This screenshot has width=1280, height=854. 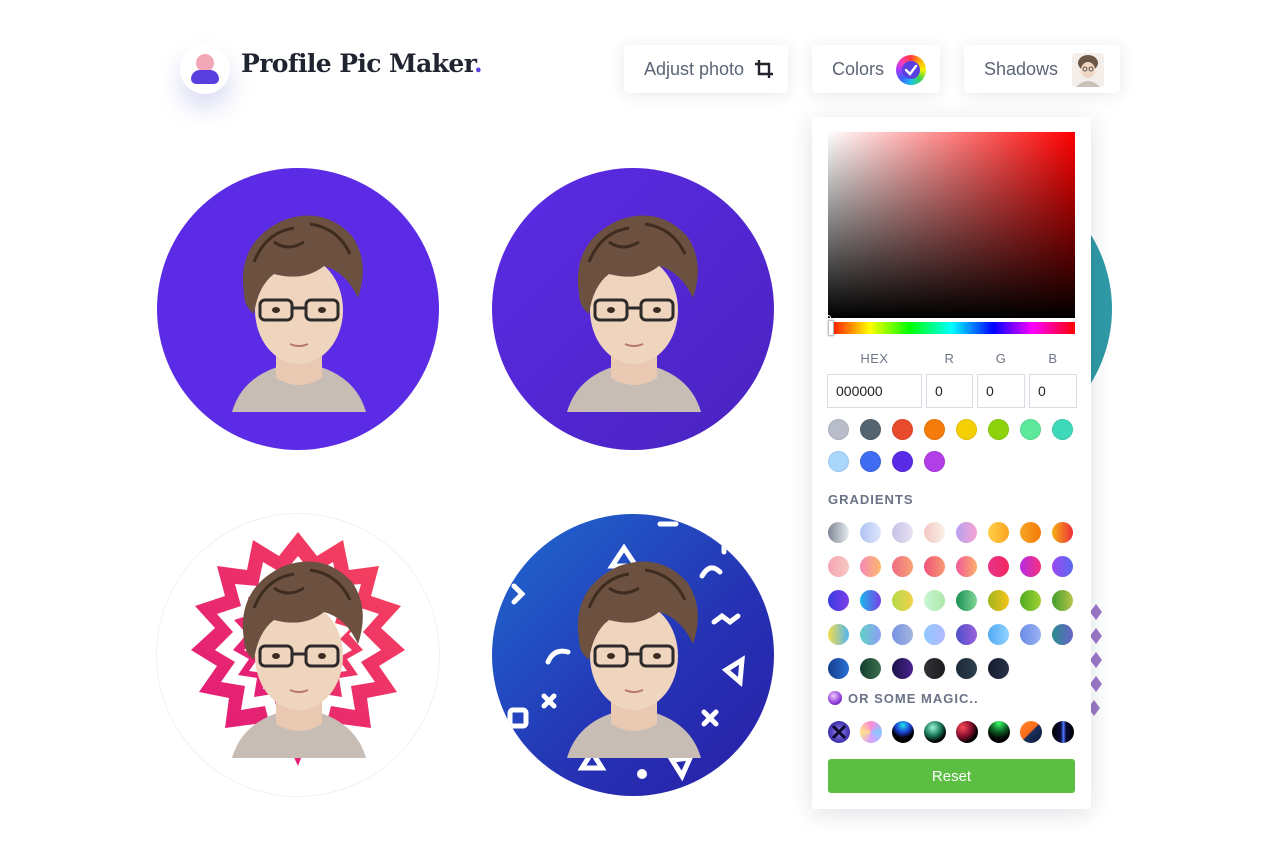 I want to click on saturation-picker, so click(x=950, y=226).